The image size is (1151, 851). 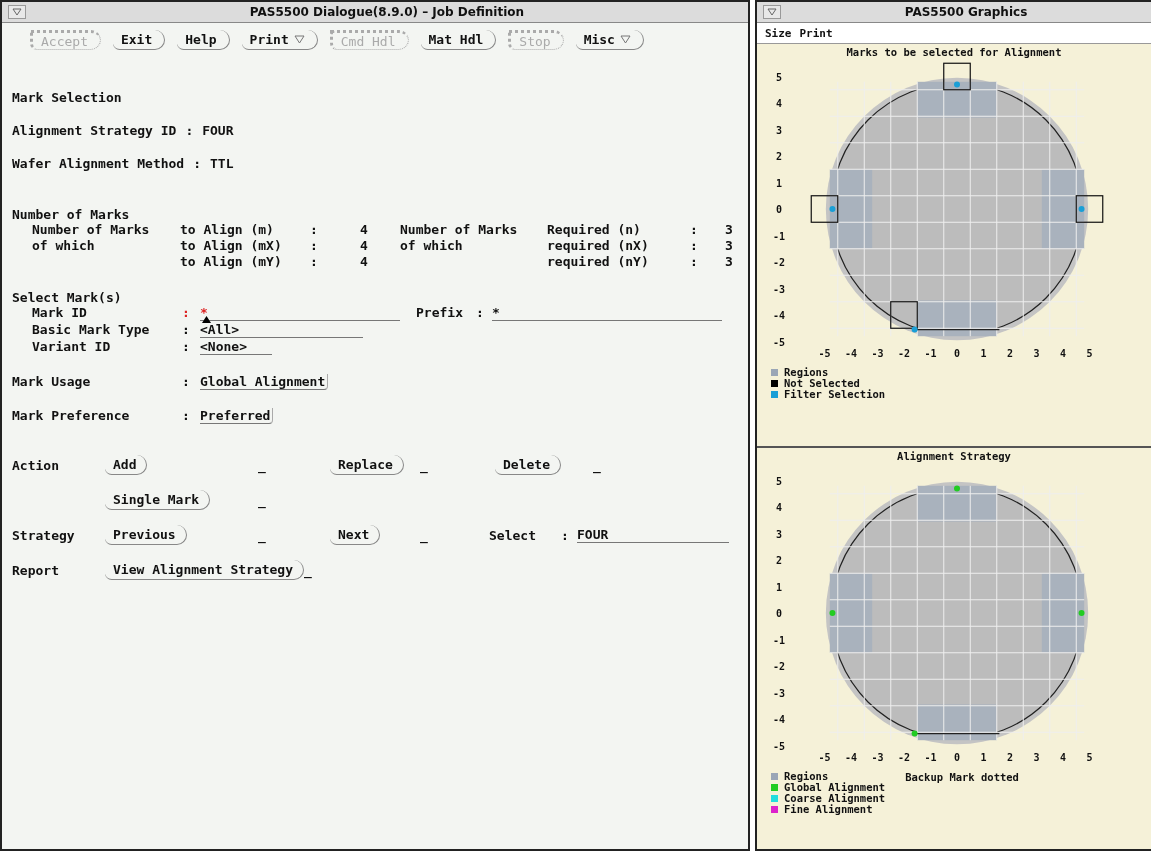 I want to click on push-button: Delete, so click(x=528, y=465).